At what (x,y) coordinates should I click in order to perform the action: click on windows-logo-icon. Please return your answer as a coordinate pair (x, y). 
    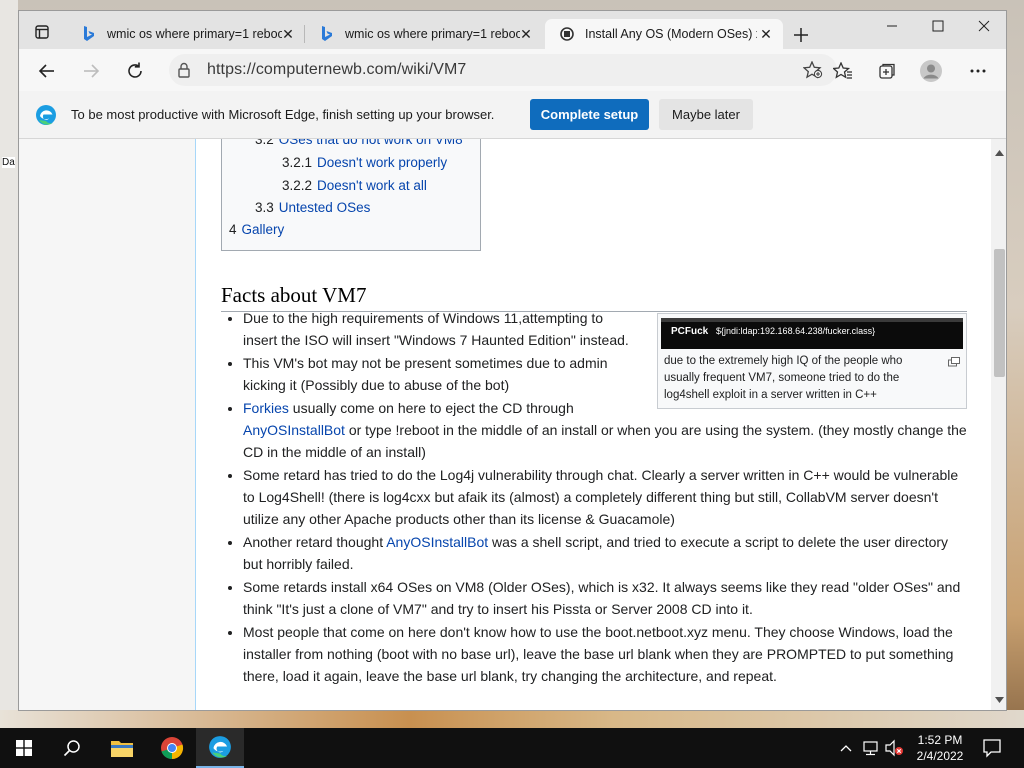
    Looking at the image, I should click on (24, 748).